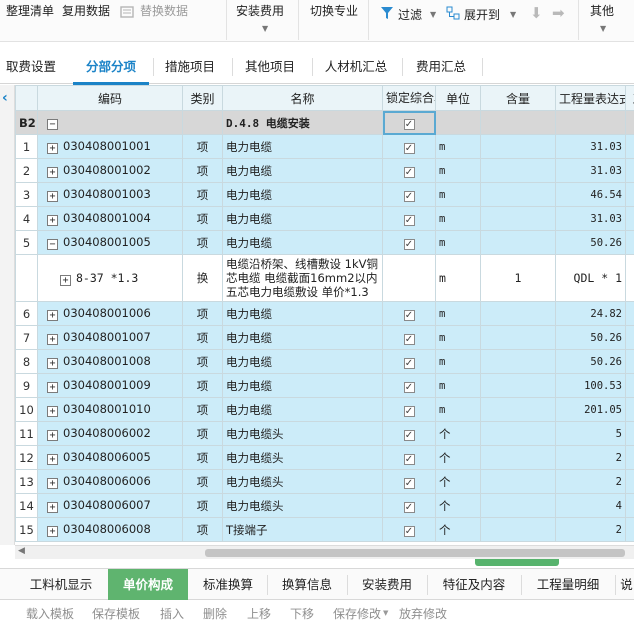 The image size is (634, 626). Describe the element at coordinates (111, 66) in the screenshot. I see `tab-itemized: 分部分项` at that location.